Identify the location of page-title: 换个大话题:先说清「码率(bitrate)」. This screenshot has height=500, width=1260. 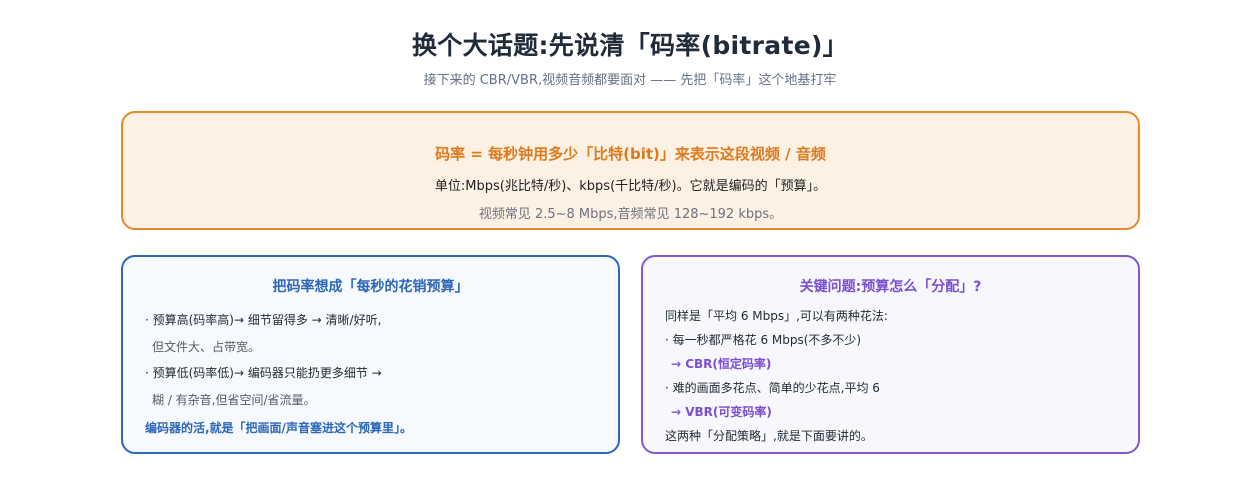
(630, 45).